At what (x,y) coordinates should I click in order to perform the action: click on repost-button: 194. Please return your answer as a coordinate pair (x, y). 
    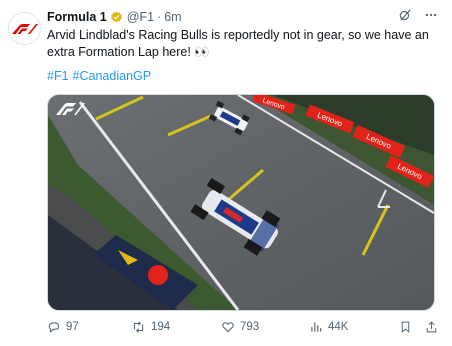
    Looking at the image, I should click on (150, 327).